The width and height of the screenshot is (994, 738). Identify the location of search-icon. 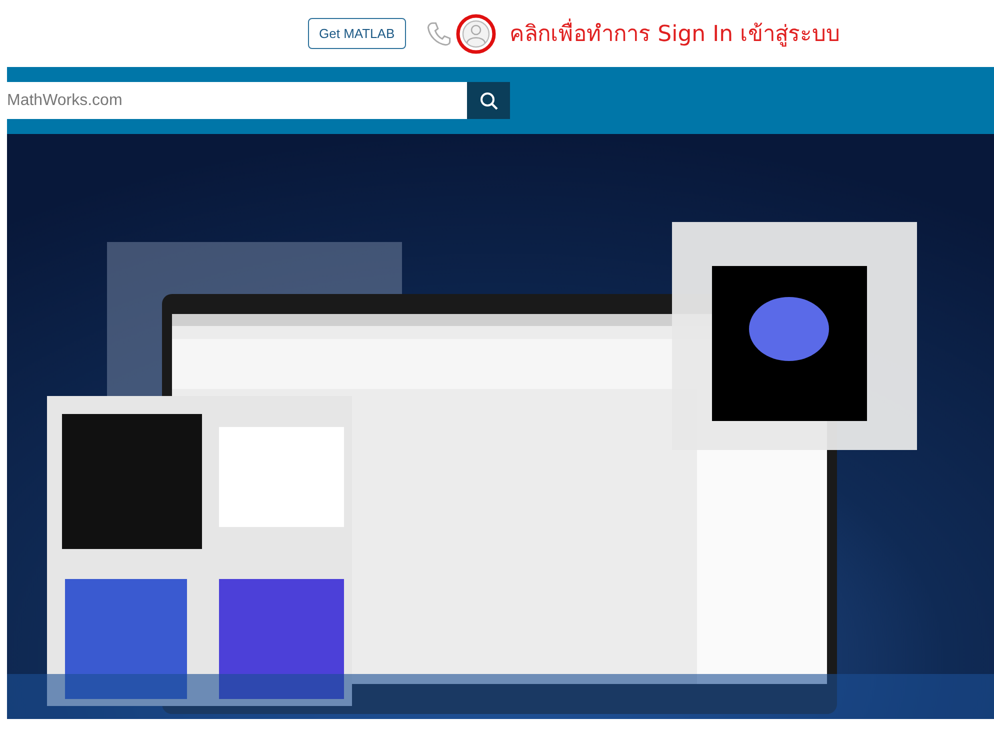
(488, 100).